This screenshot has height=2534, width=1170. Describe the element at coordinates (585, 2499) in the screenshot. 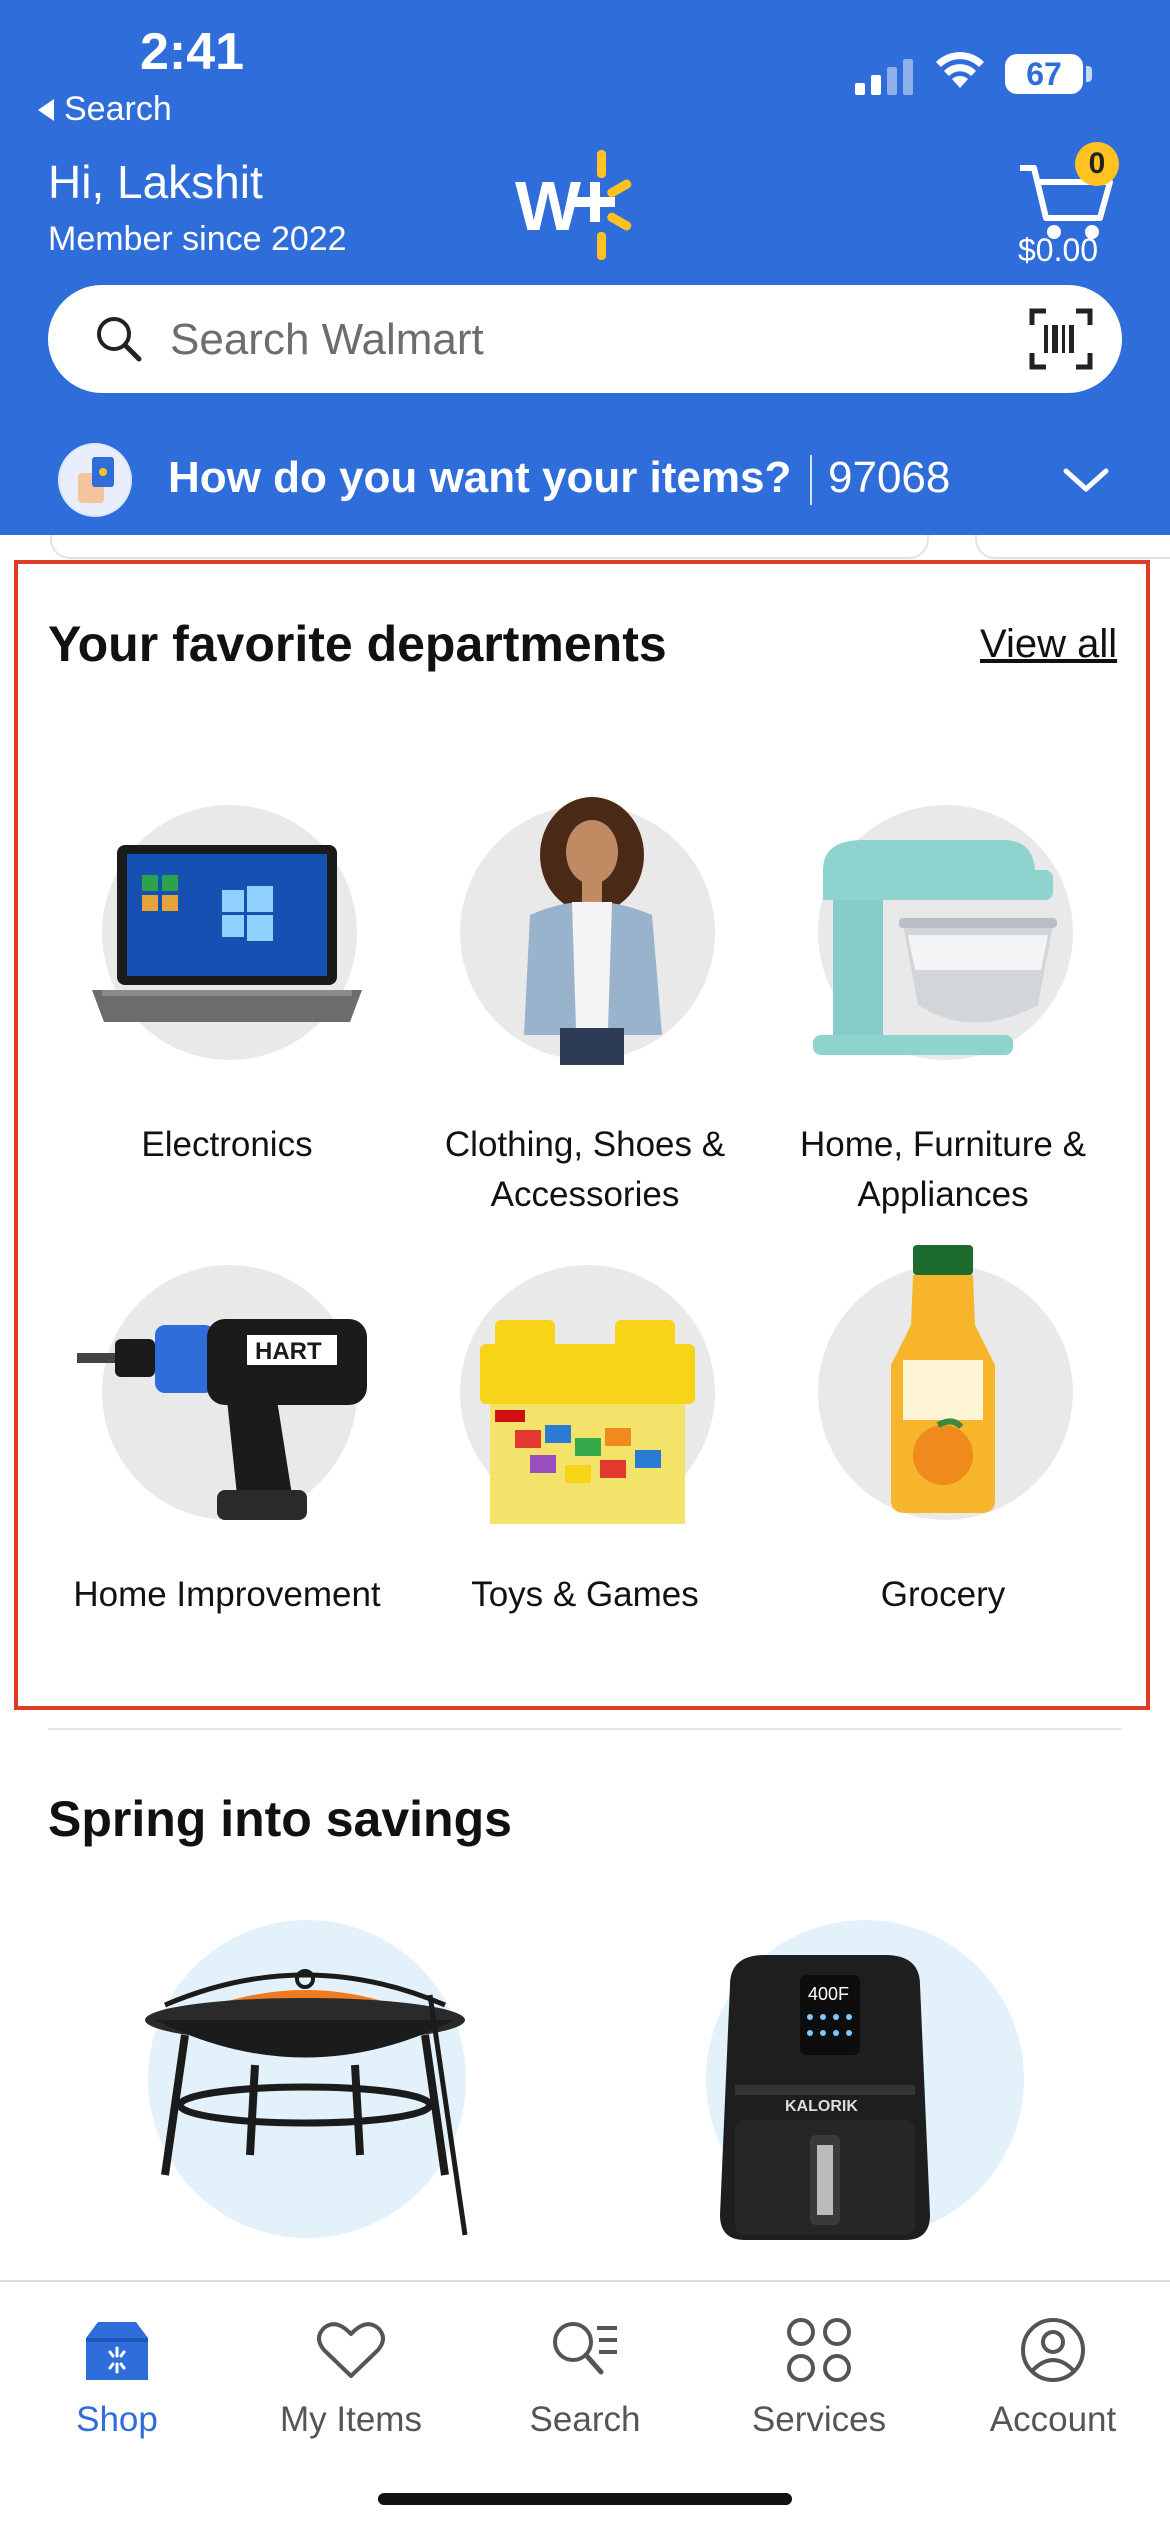

I see `home-indicator` at that location.